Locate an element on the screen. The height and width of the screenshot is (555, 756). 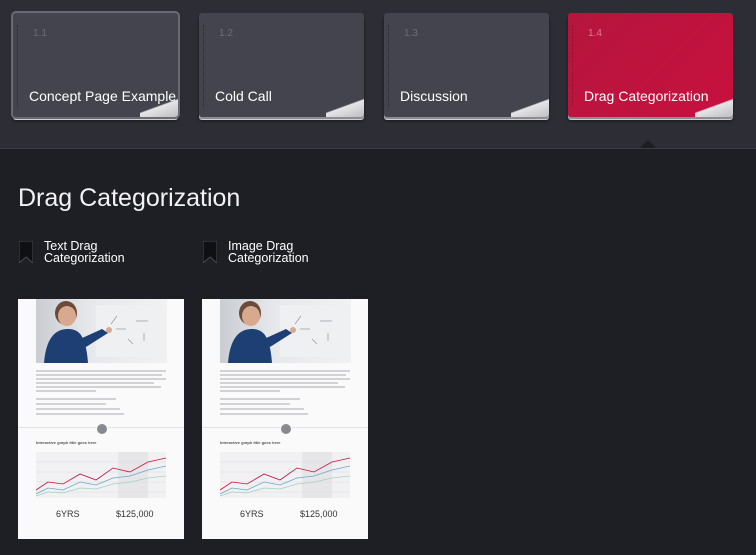
lesson-card-drag-categorization: 1.4 Drag Categorization is located at coordinates (650, 65).